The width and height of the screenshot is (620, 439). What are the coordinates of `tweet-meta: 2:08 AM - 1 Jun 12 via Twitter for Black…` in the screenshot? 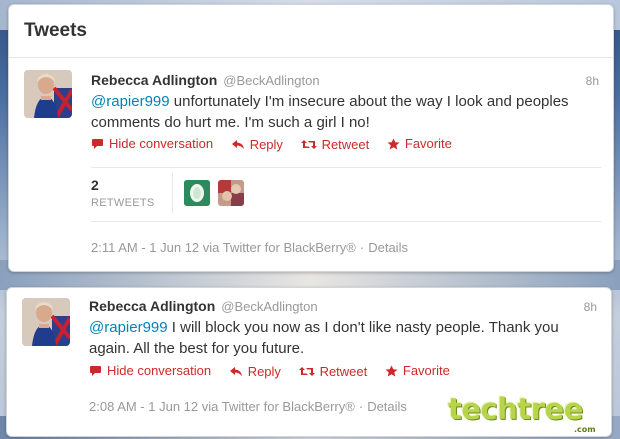 It's located at (248, 406).